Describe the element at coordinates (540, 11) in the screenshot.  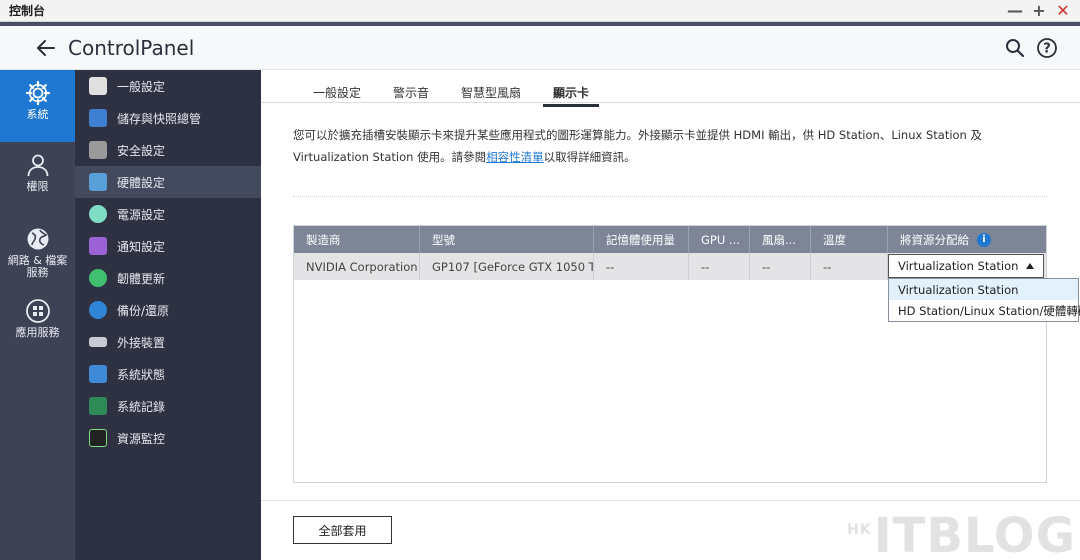
I see `window-titlebar: 控制台 — + ✕` at that location.